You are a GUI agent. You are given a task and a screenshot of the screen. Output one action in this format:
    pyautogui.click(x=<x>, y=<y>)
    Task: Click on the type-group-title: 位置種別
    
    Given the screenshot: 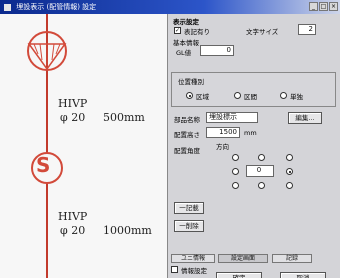 What is the action you would take?
    pyautogui.click(x=191, y=82)
    